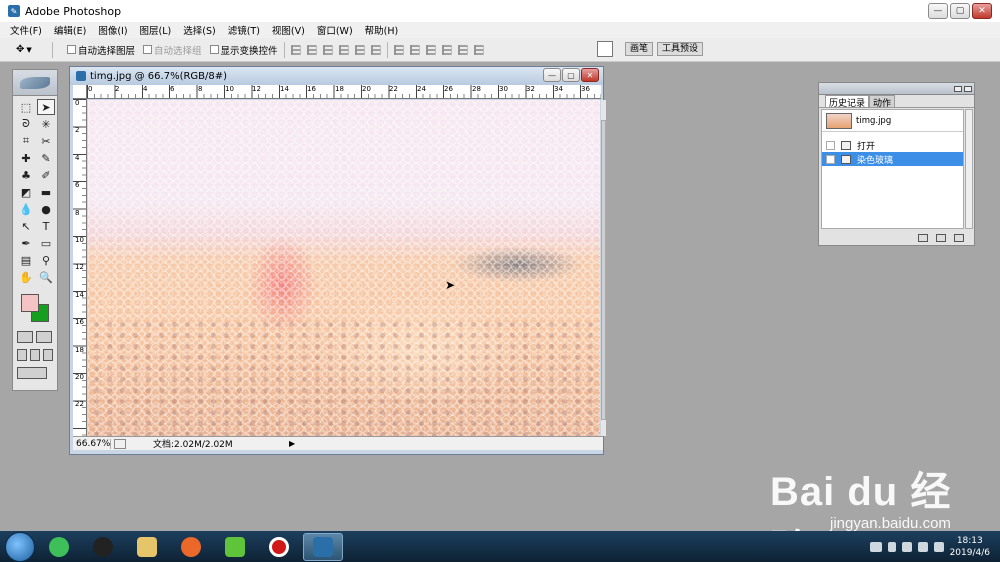  Describe the element at coordinates (25, 337) in the screenshot. I see `standard-mode-icon` at that location.